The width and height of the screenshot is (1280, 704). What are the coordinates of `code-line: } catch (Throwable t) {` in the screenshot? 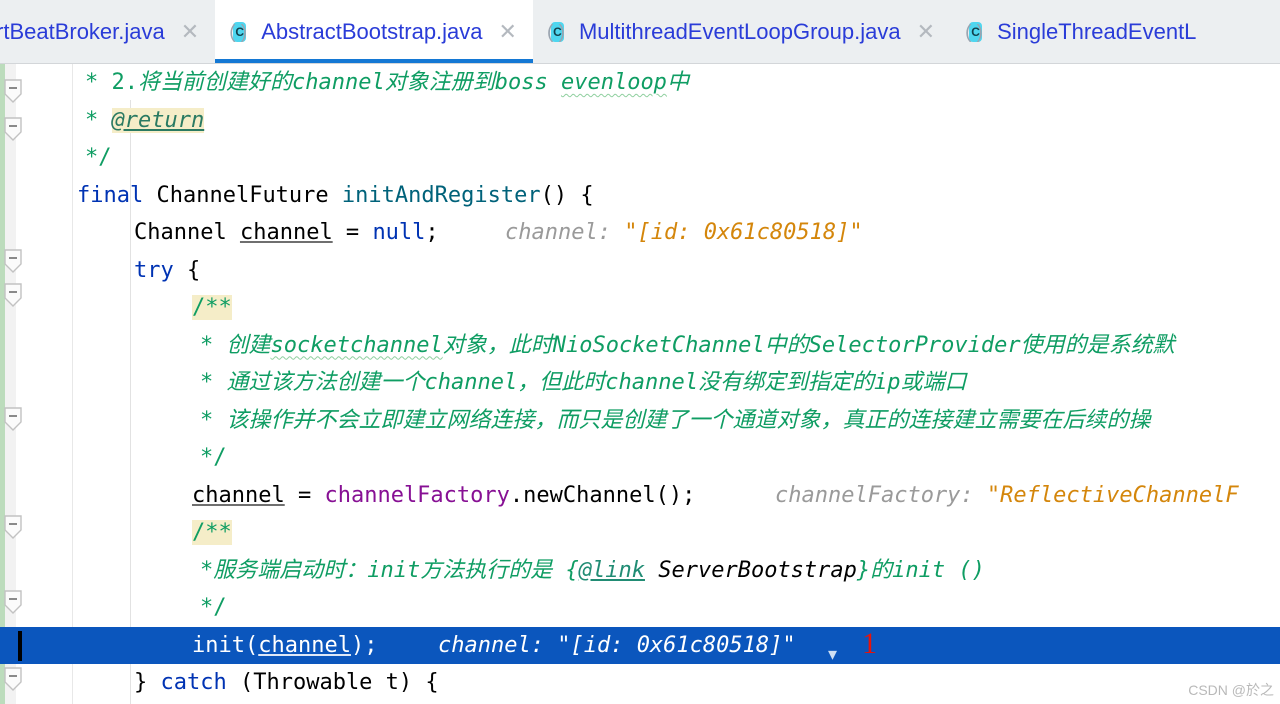 It's located at (640, 683).